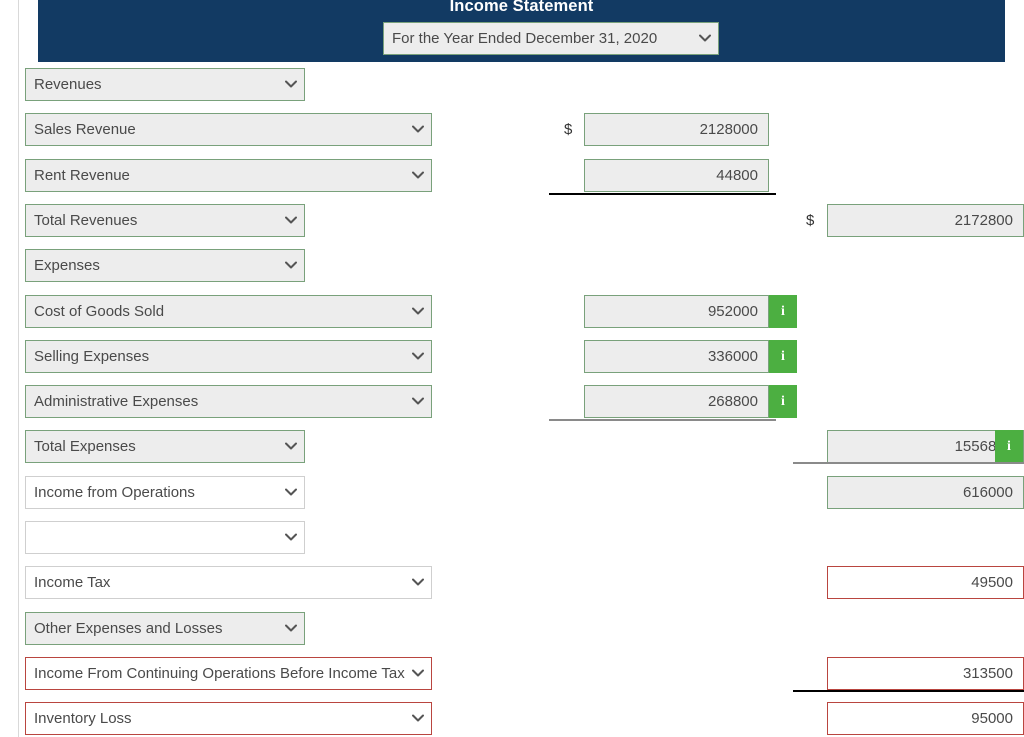 The width and height of the screenshot is (1024, 737). What do you see at coordinates (521, 7) in the screenshot?
I see `page-title: Income Statement` at bounding box center [521, 7].